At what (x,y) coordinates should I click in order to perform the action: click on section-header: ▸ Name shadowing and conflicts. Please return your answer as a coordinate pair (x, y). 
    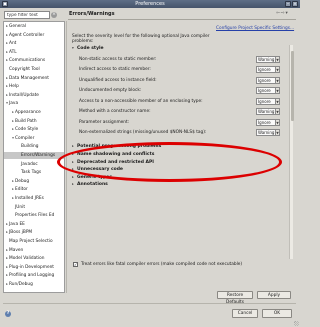
    Looking at the image, I should click on (175, 154).